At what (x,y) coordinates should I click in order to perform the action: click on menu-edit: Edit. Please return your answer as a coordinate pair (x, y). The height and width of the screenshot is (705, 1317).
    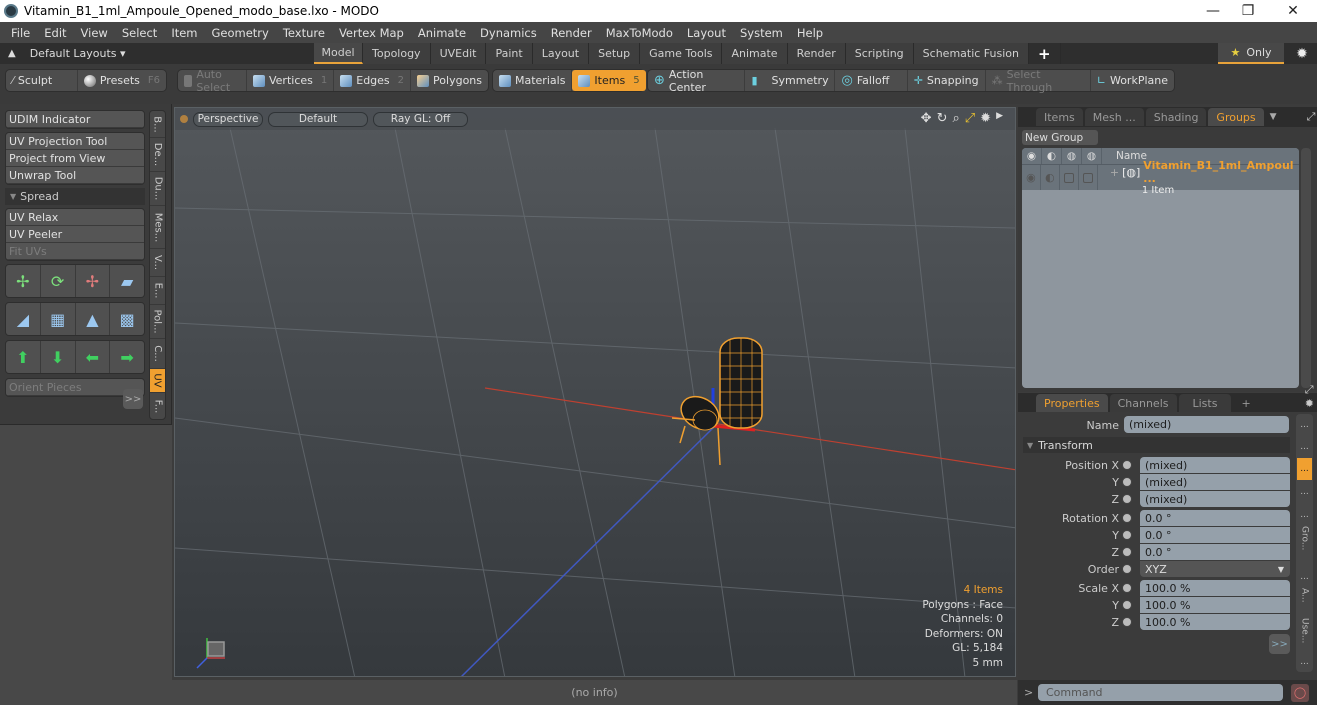
    Looking at the image, I should click on (55, 33).